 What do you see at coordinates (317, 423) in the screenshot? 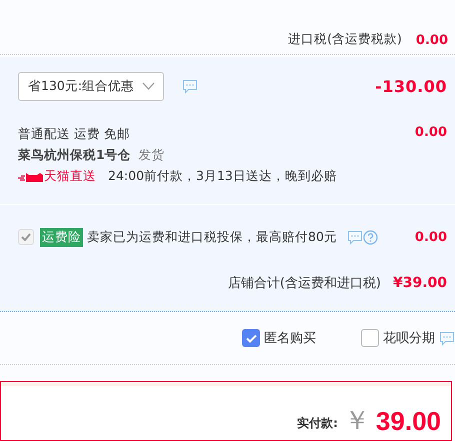
I see `payment-label: 实付款:` at bounding box center [317, 423].